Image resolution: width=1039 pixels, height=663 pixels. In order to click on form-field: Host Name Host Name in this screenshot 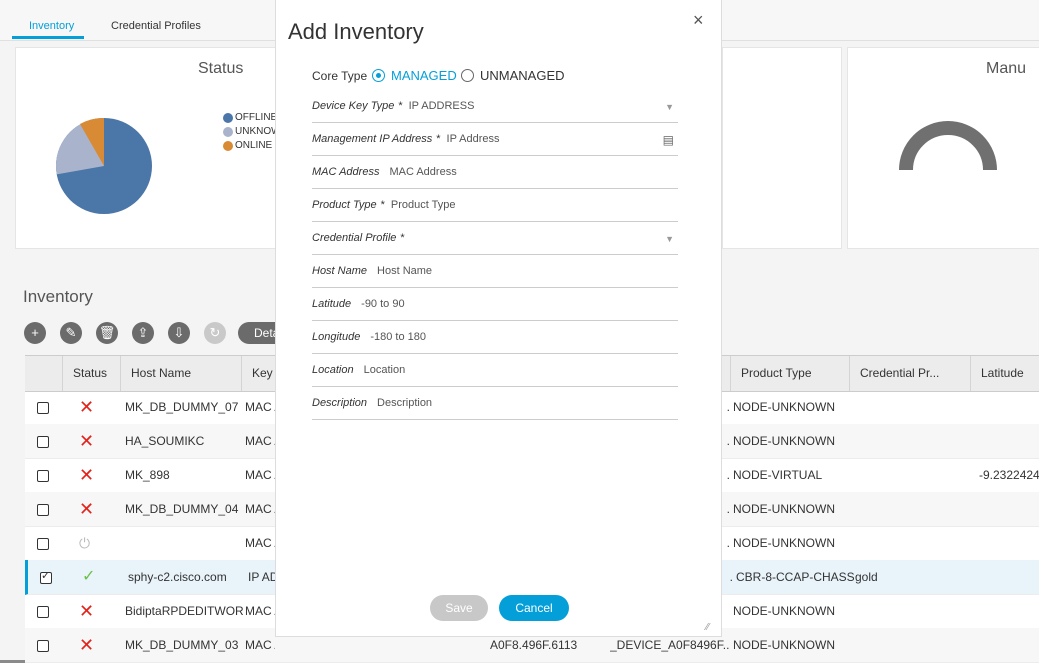, I will do `click(495, 276)`.